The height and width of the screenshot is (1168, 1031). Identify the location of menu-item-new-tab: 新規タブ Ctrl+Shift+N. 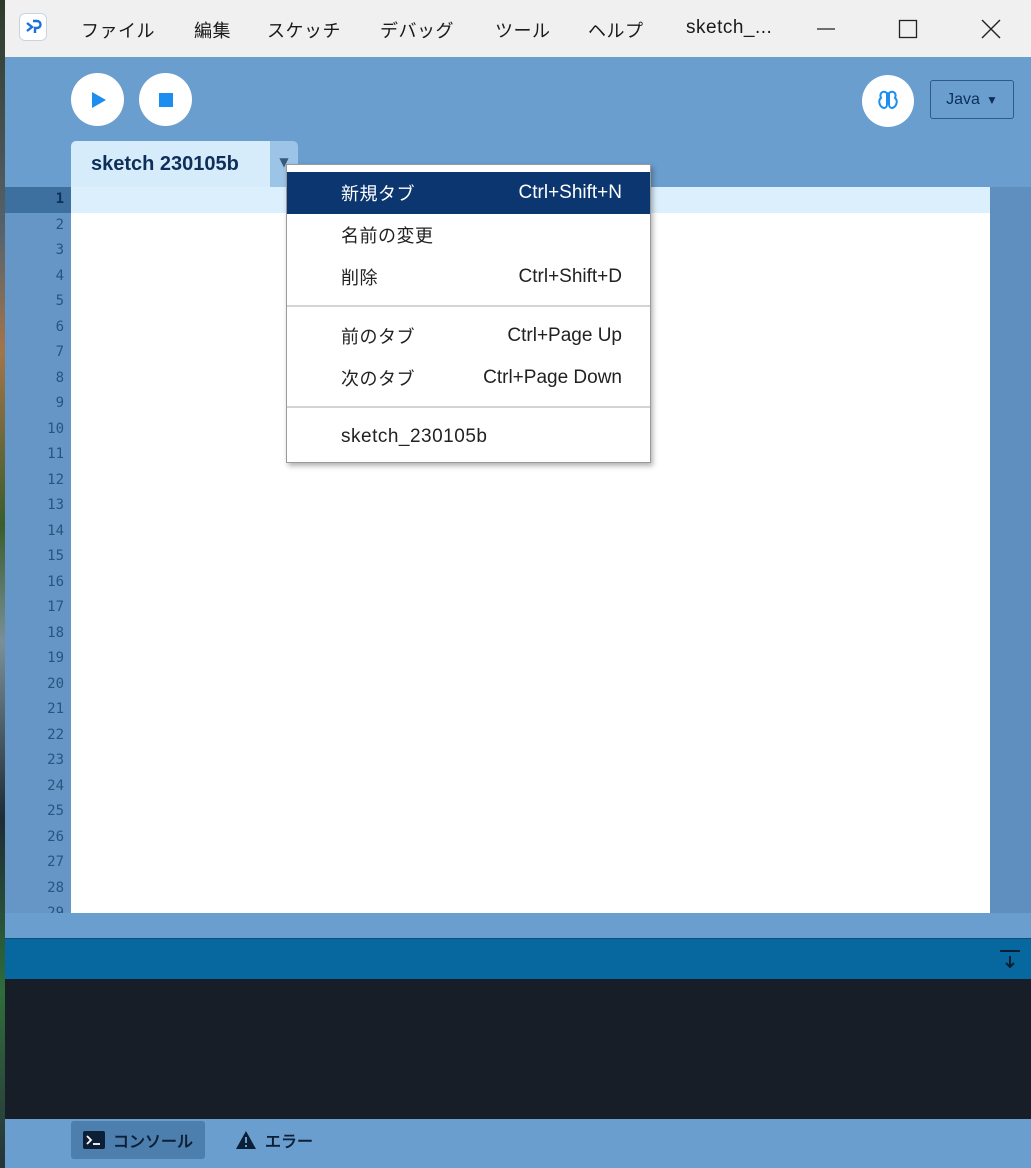
(468, 193).